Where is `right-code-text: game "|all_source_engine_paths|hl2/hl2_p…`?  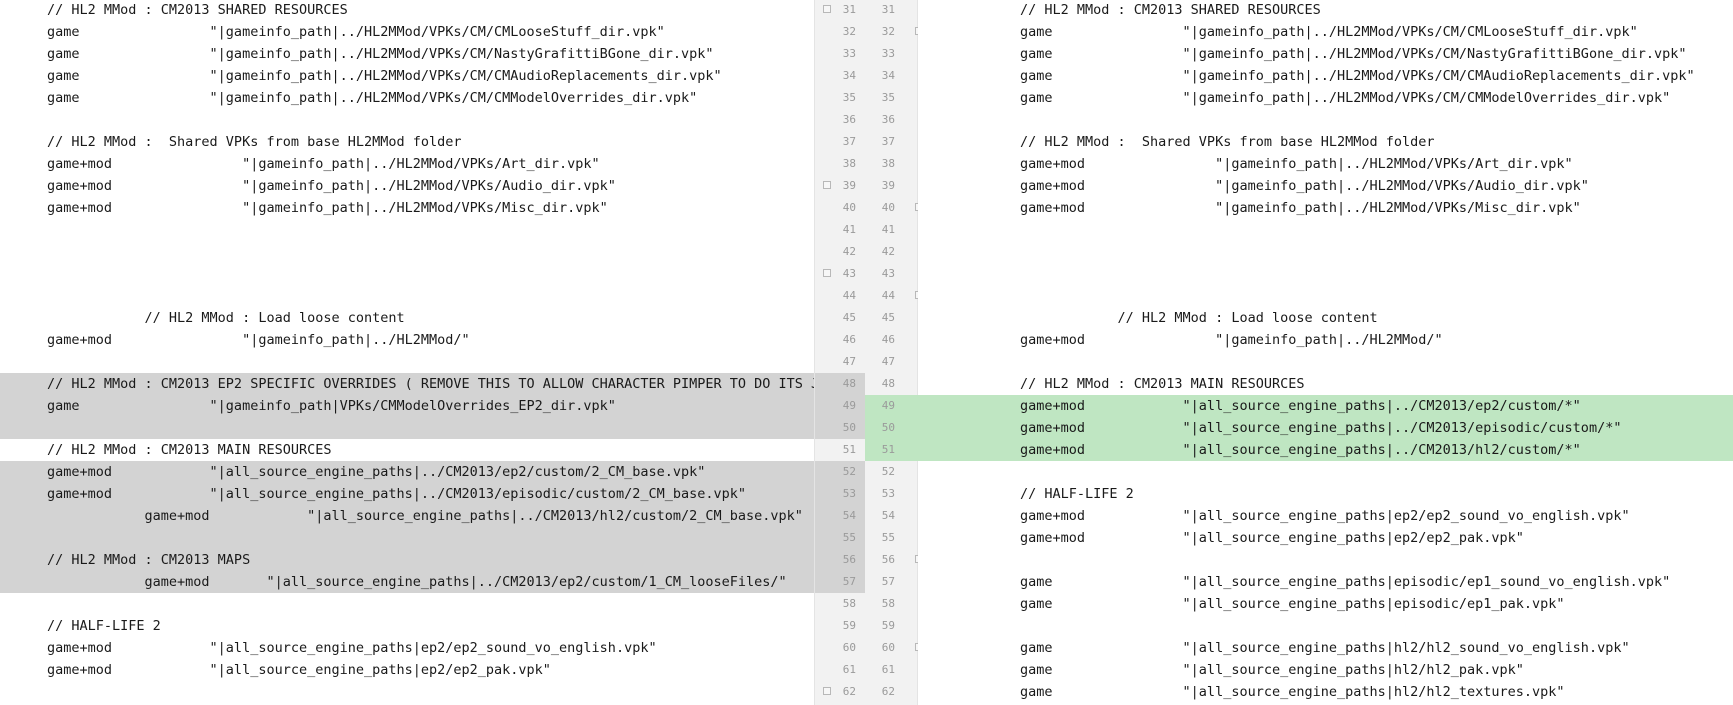
right-code-text: game "|all_source_engine_paths|hl2/hl2_p… is located at coordinates (1272, 670).